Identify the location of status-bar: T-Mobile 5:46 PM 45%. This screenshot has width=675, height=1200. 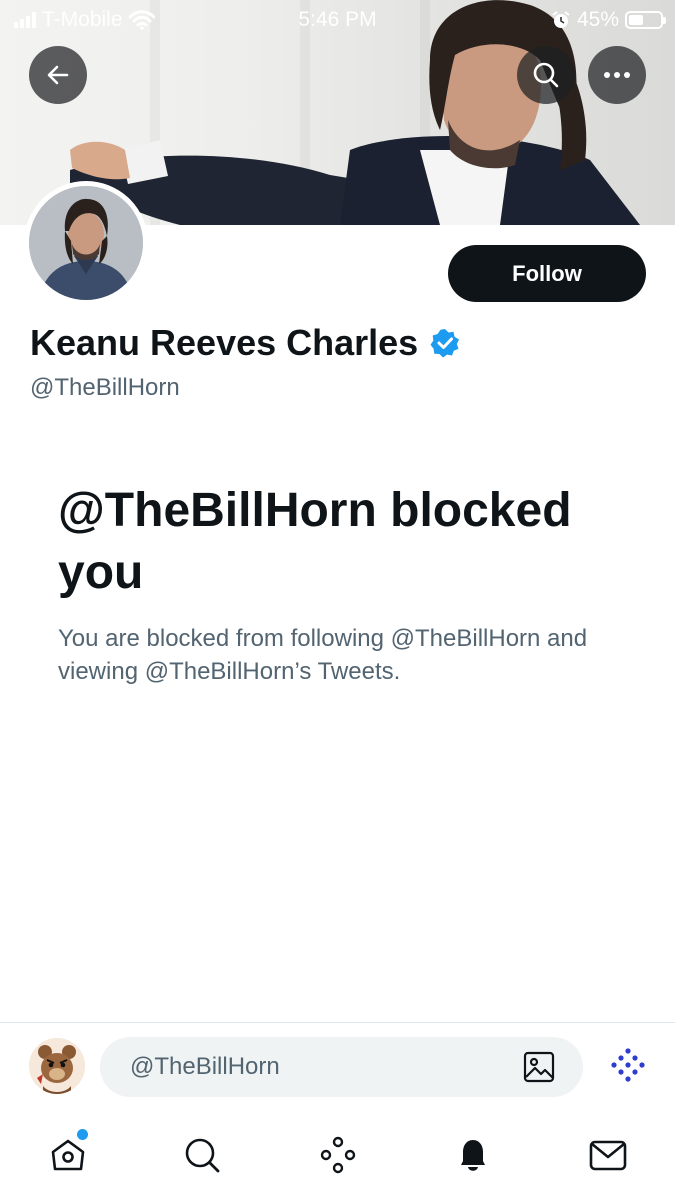
(337, 20).